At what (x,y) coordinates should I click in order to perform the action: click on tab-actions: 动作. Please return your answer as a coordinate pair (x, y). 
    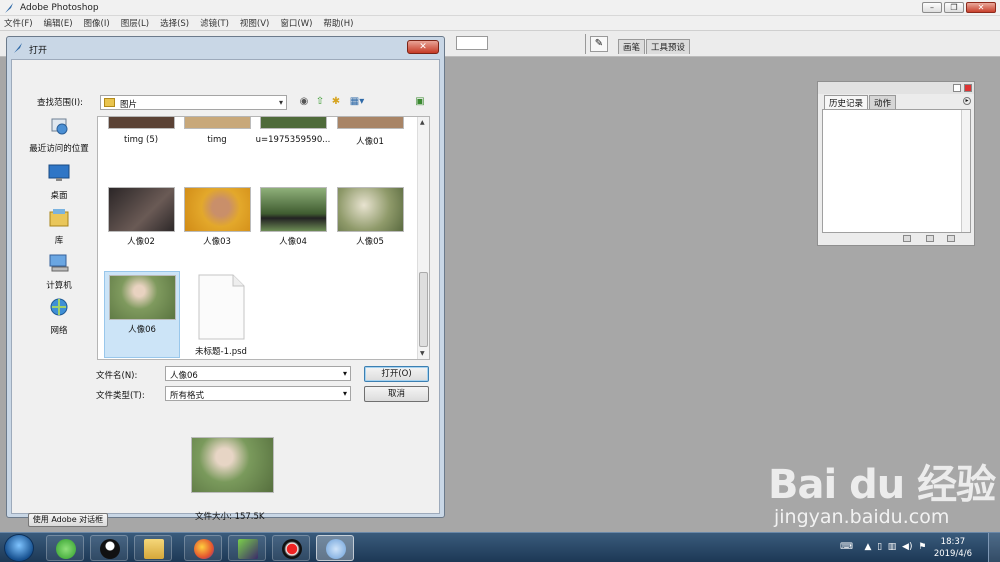
    Looking at the image, I should click on (883, 102).